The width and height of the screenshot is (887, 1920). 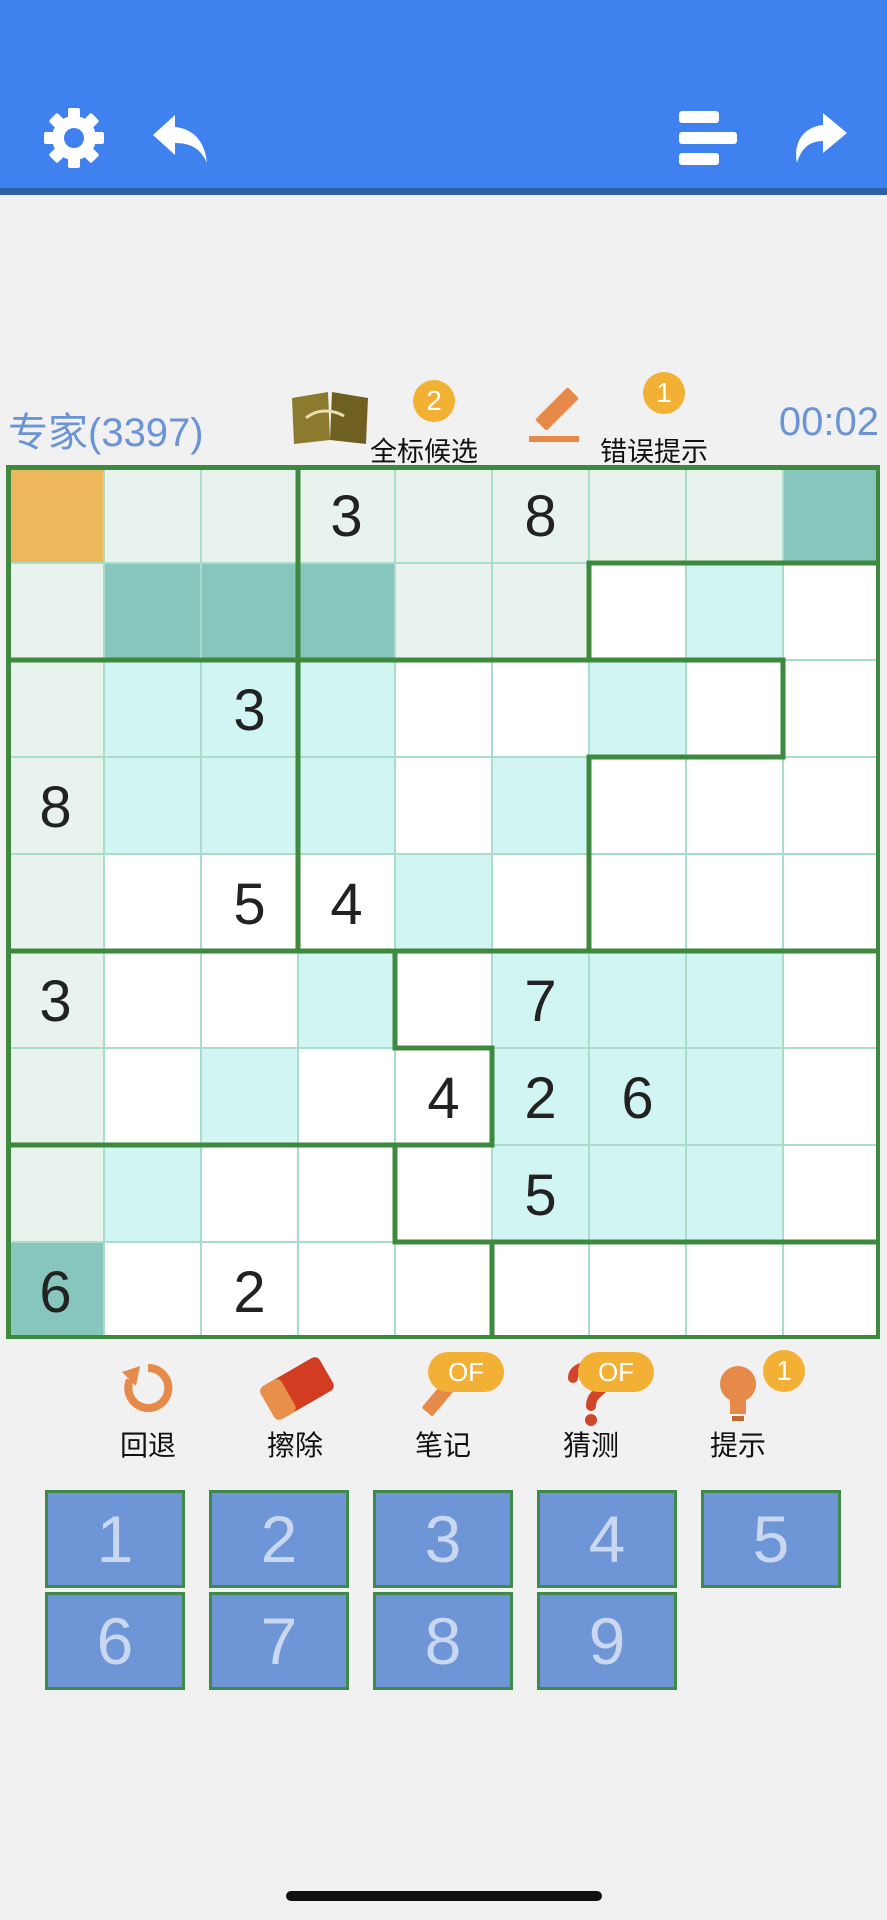 What do you see at coordinates (279, 1641) in the screenshot?
I see `key-7: 7` at bounding box center [279, 1641].